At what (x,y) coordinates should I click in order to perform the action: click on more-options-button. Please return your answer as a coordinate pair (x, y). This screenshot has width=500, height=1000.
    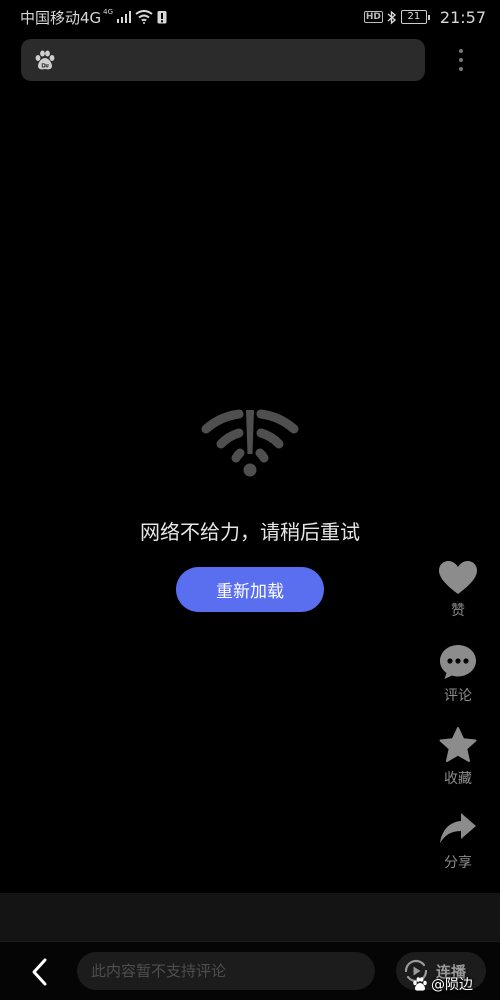
    Looking at the image, I should click on (461, 60).